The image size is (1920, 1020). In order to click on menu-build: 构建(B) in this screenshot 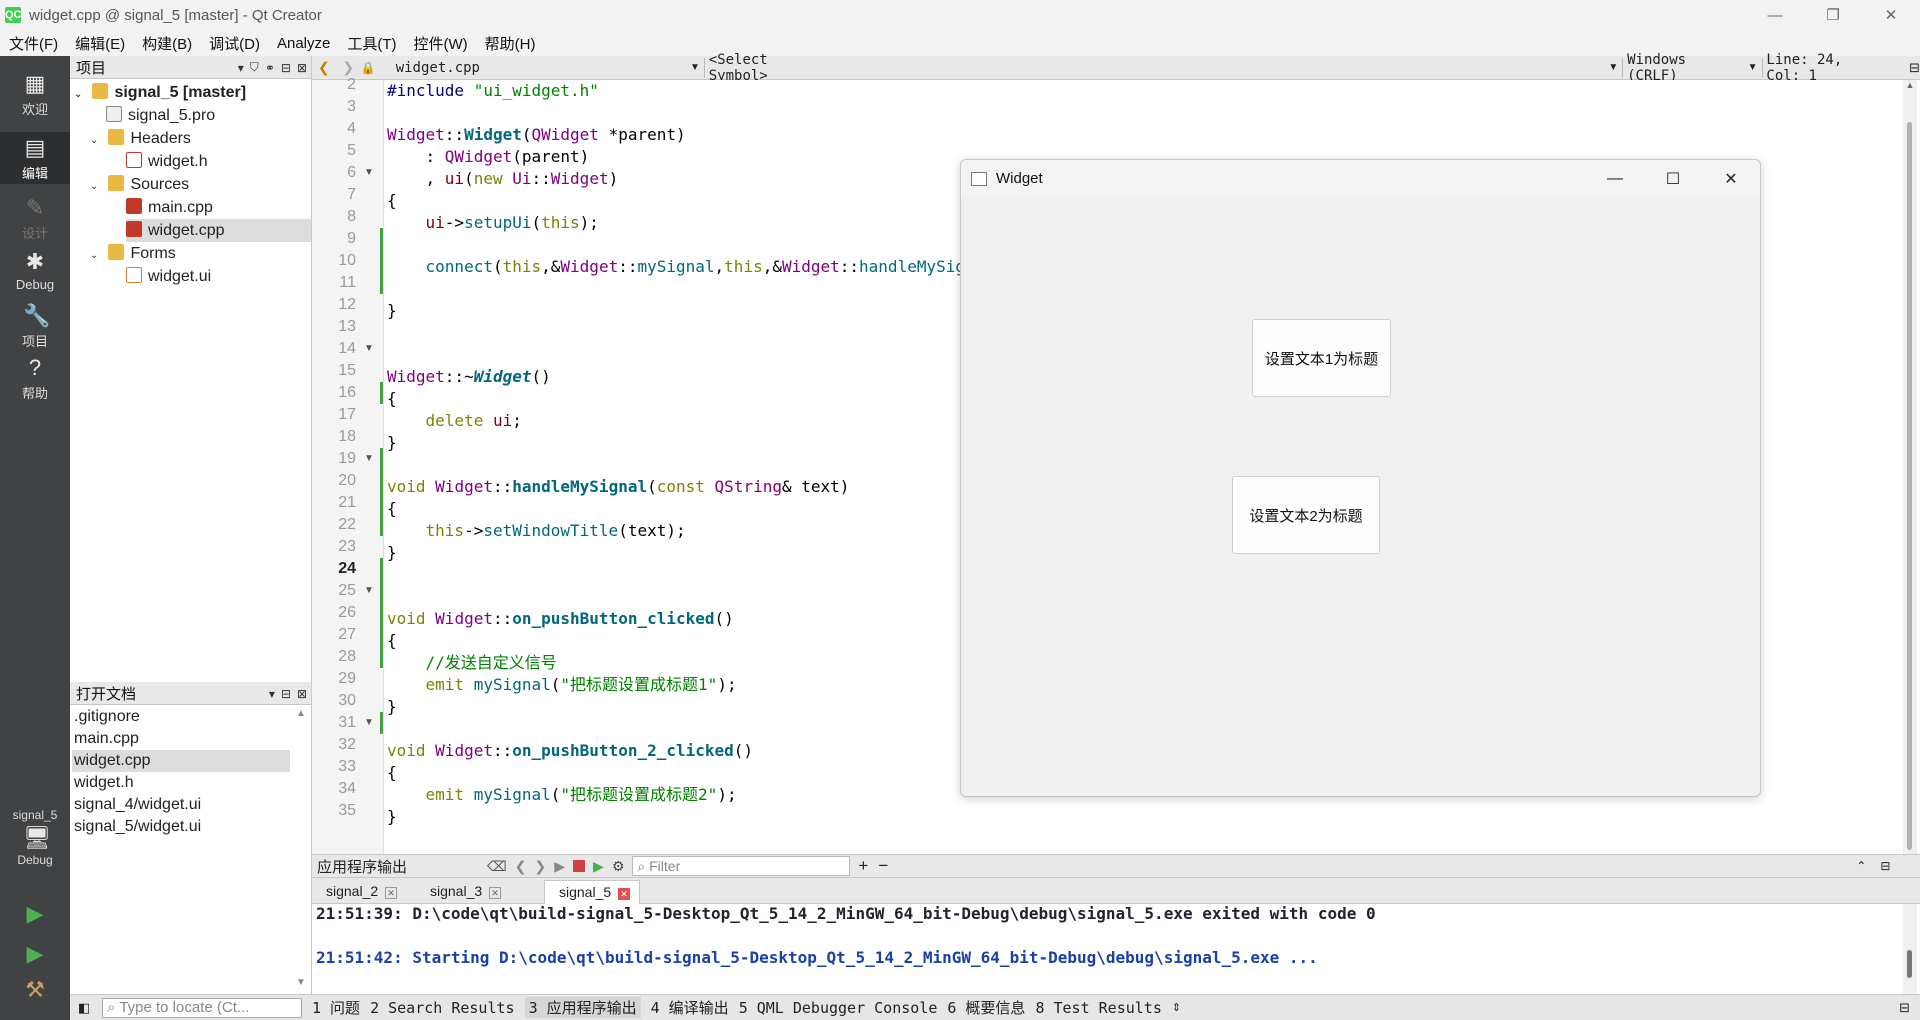, I will do `click(166, 43)`.